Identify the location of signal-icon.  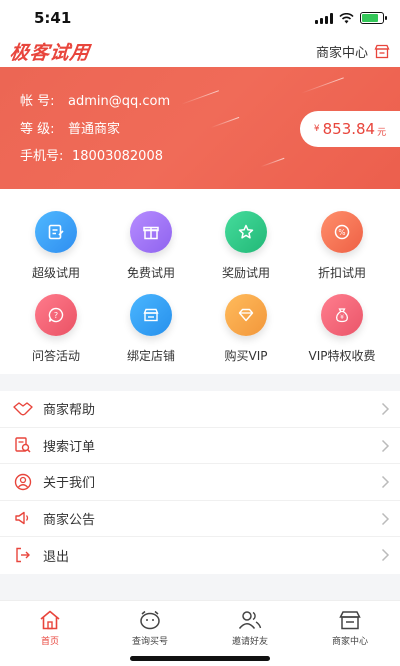
(324, 18).